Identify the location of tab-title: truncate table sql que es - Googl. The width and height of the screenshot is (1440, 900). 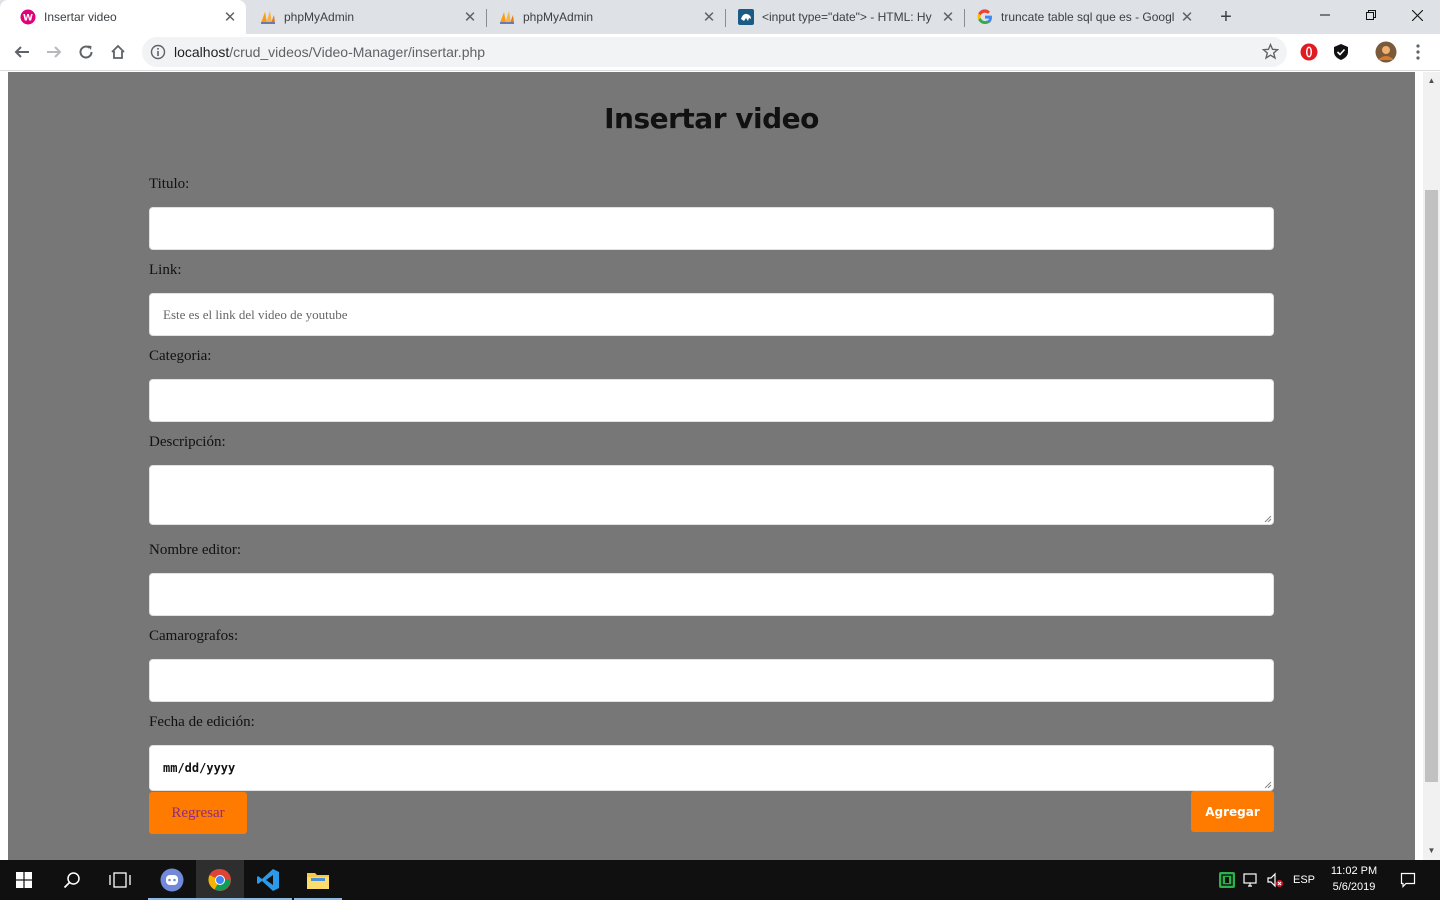
(1088, 17).